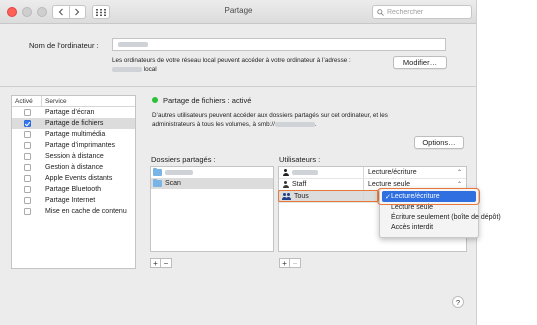  I want to click on help-button: ?, so click(458, 302).